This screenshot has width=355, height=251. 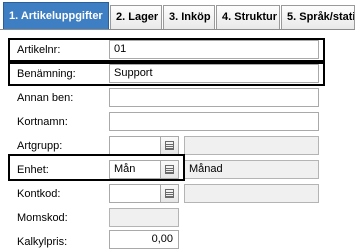 What do you see at coordinates (144, 239) in the screenshot?
I see `kalkylpris-input: 0,00` at bounding box center [144, 239].